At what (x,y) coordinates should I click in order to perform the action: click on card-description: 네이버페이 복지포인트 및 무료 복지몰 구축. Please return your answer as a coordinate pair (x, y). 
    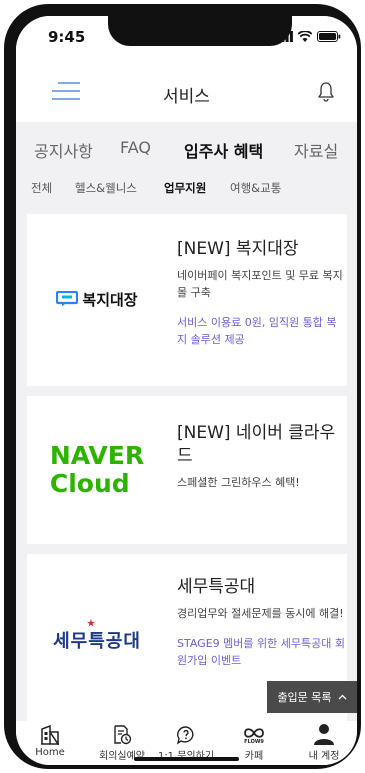
    Looking at the image, I should click on (260, 284).